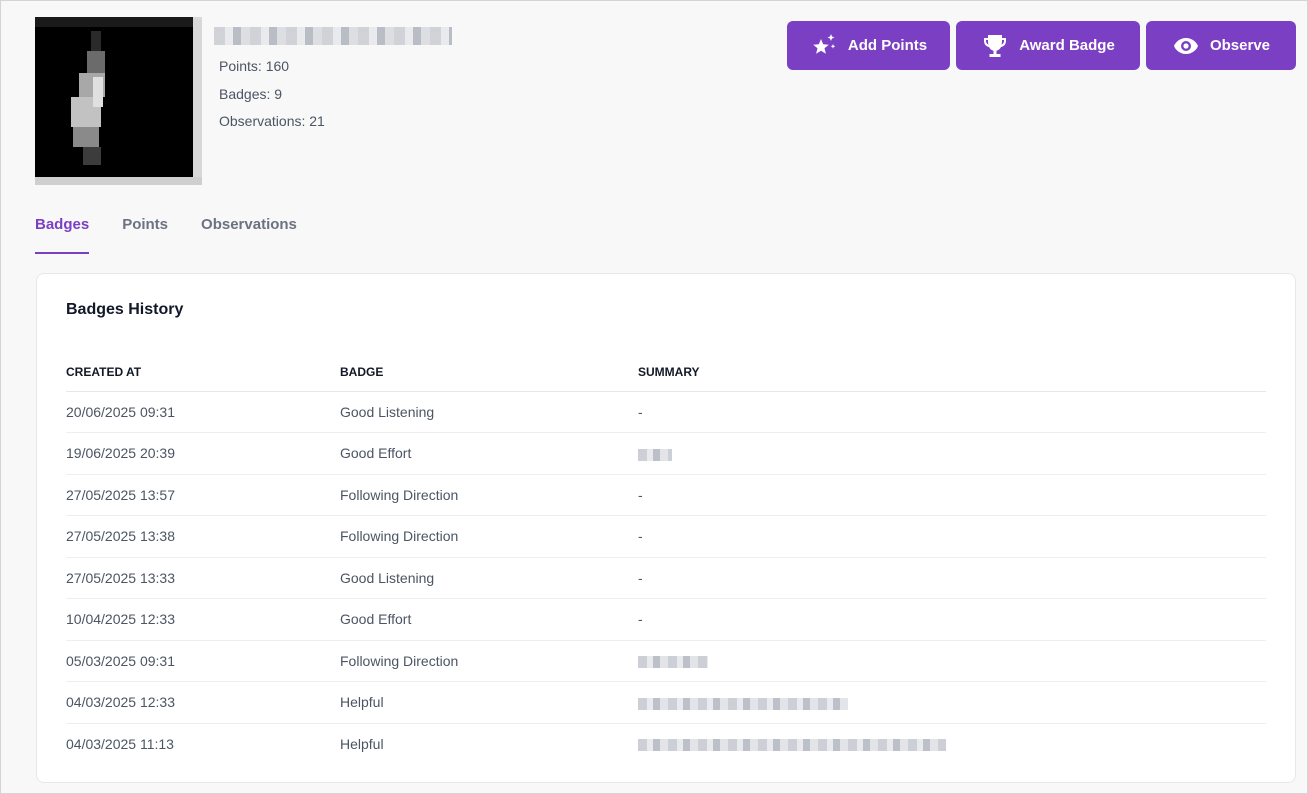  I want to click on table-row: 20/06/2025 09:31 Good Listening -, so click(666, 412).